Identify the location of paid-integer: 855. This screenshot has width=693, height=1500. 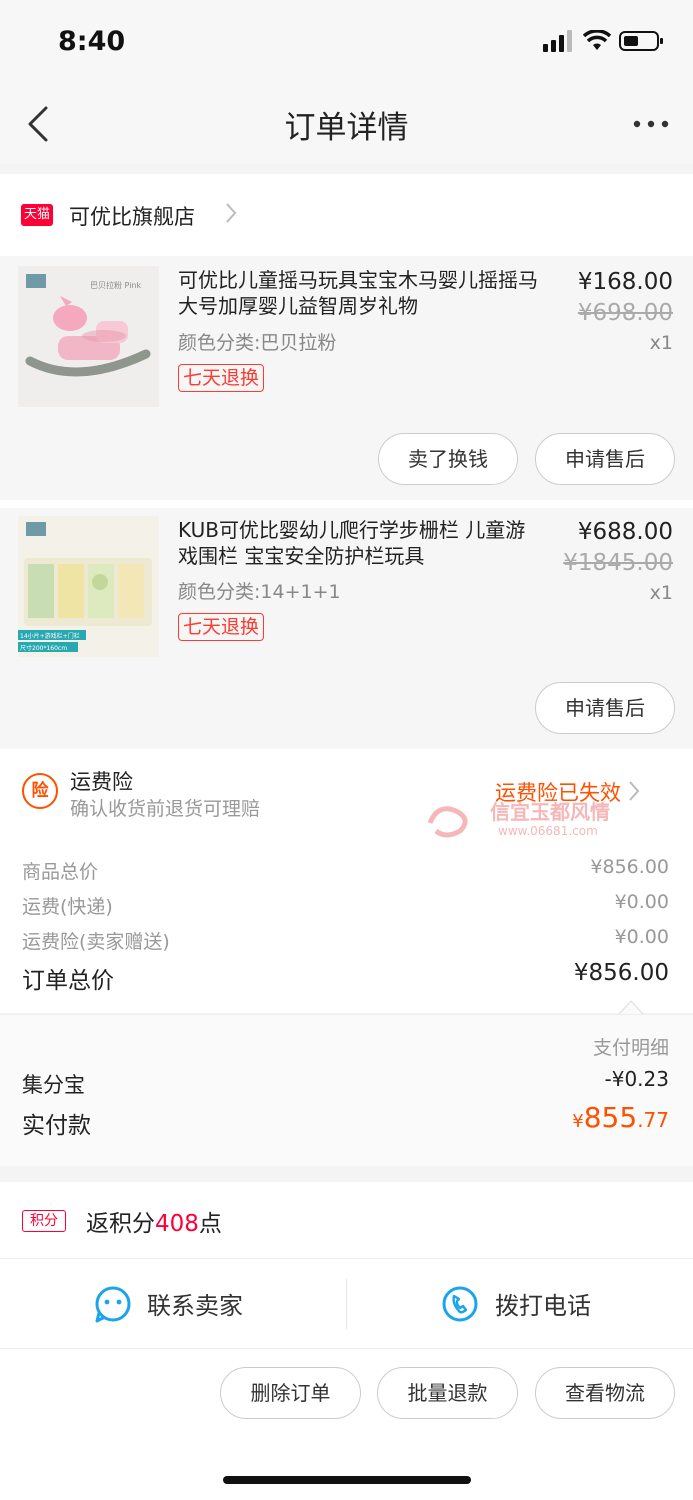
(610, 1117).